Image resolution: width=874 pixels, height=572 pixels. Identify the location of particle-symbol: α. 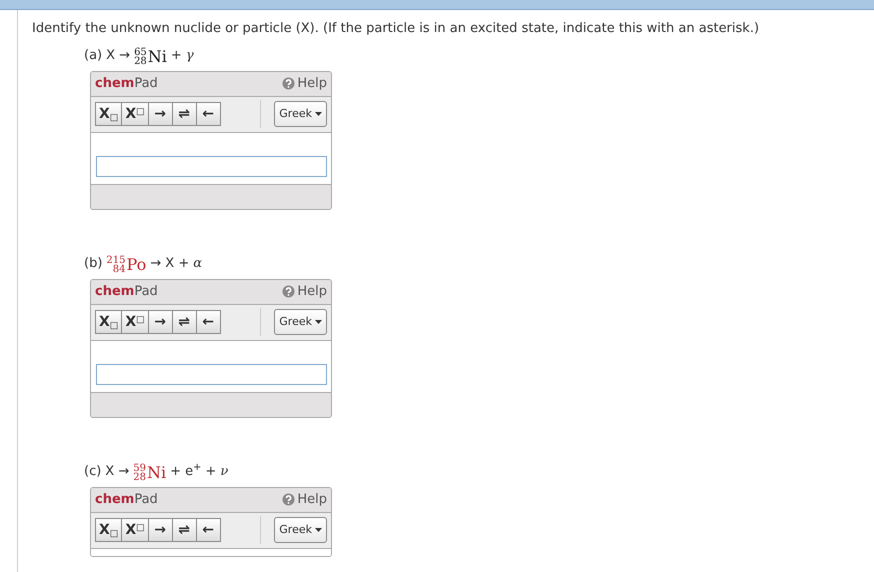
(197, 264).